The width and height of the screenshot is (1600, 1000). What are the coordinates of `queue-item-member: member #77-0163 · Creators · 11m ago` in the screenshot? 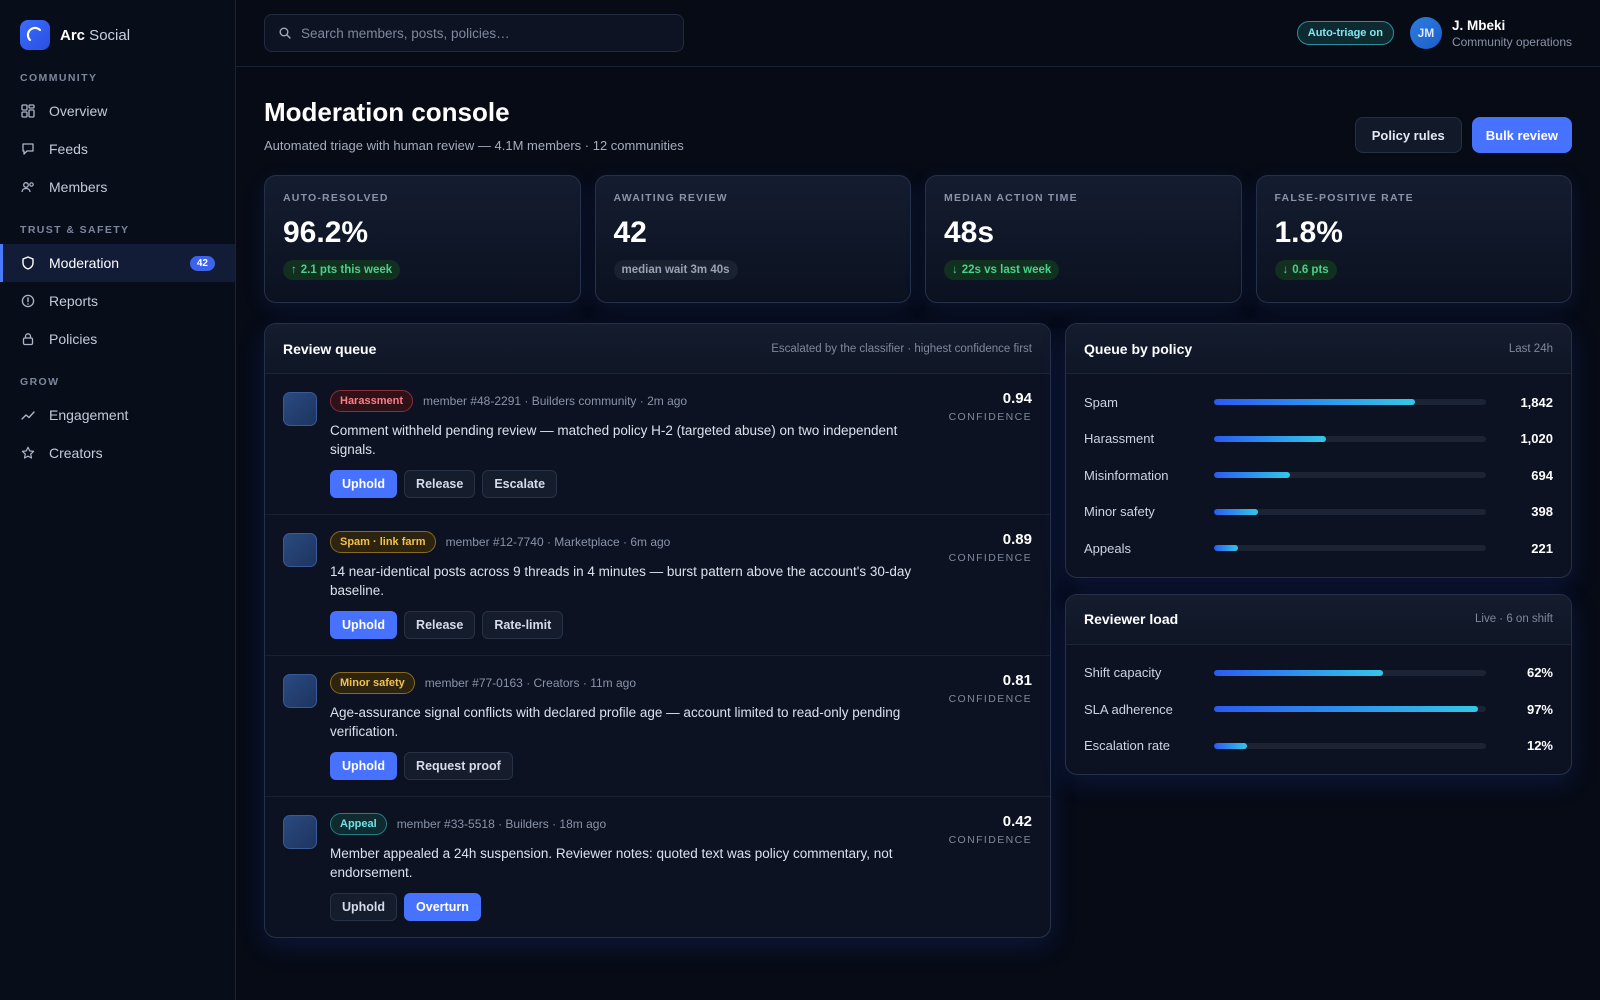 It's located at (530, 683).